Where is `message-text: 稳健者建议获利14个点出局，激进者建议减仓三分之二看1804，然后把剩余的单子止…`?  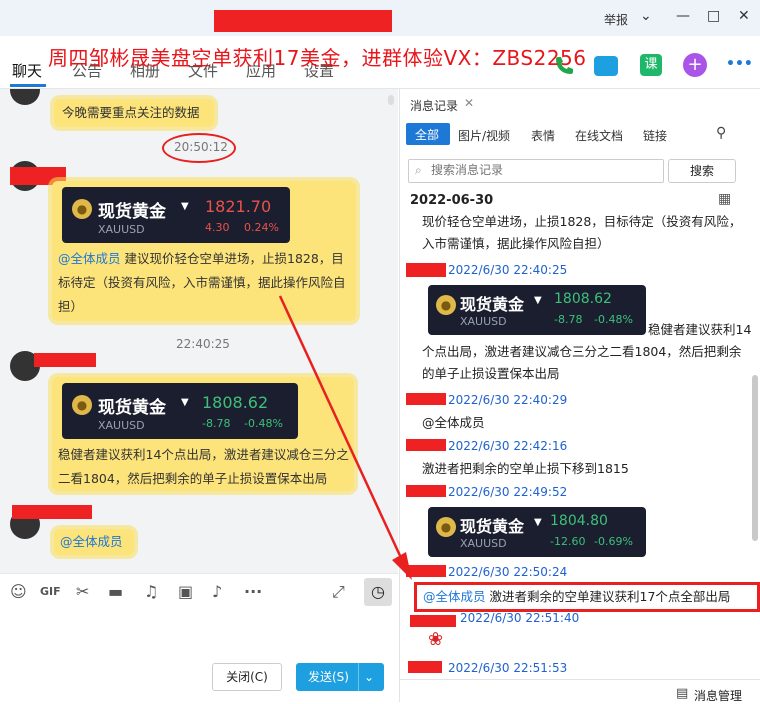
message-text: 稳健者建议获利14个点出局，激进者建议减仓三分之二看1804，然后把剩余的单子止… is located at coordinates (203, 466).